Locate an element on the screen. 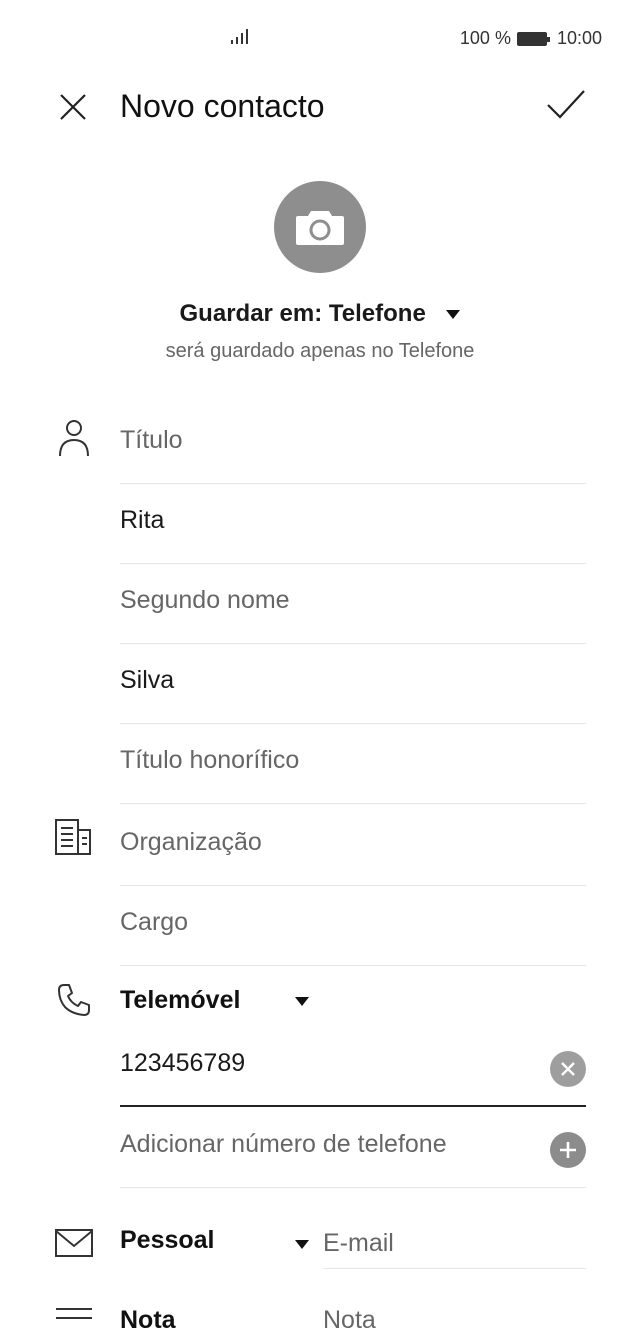  status-right: 100 % 10:00 is located at coordinates (531, 38).